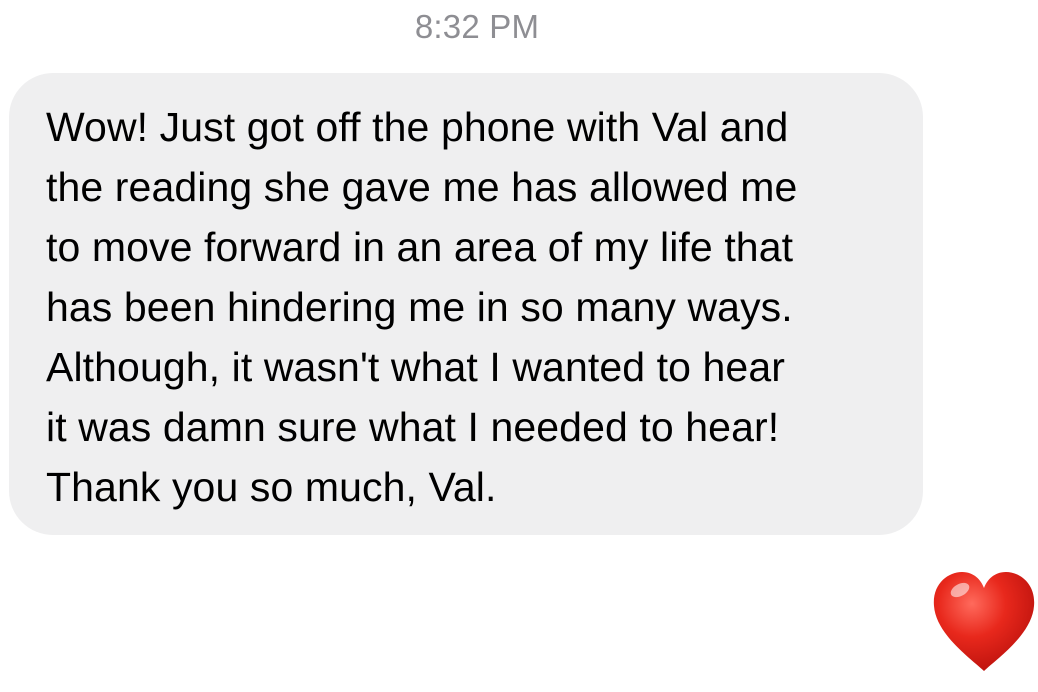 Image resolution: width=1038 pixels, height=692 pixels. I want to click on message-text-line: Thank you so much, Val., so click(271, 487).